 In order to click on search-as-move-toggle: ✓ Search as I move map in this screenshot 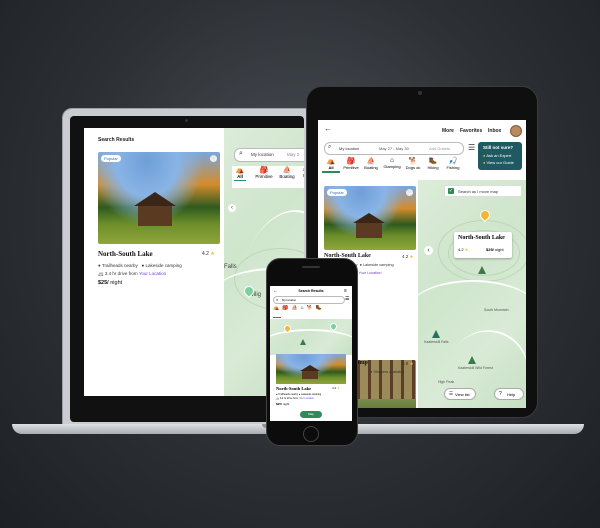, I will do `click(483, 191)`.